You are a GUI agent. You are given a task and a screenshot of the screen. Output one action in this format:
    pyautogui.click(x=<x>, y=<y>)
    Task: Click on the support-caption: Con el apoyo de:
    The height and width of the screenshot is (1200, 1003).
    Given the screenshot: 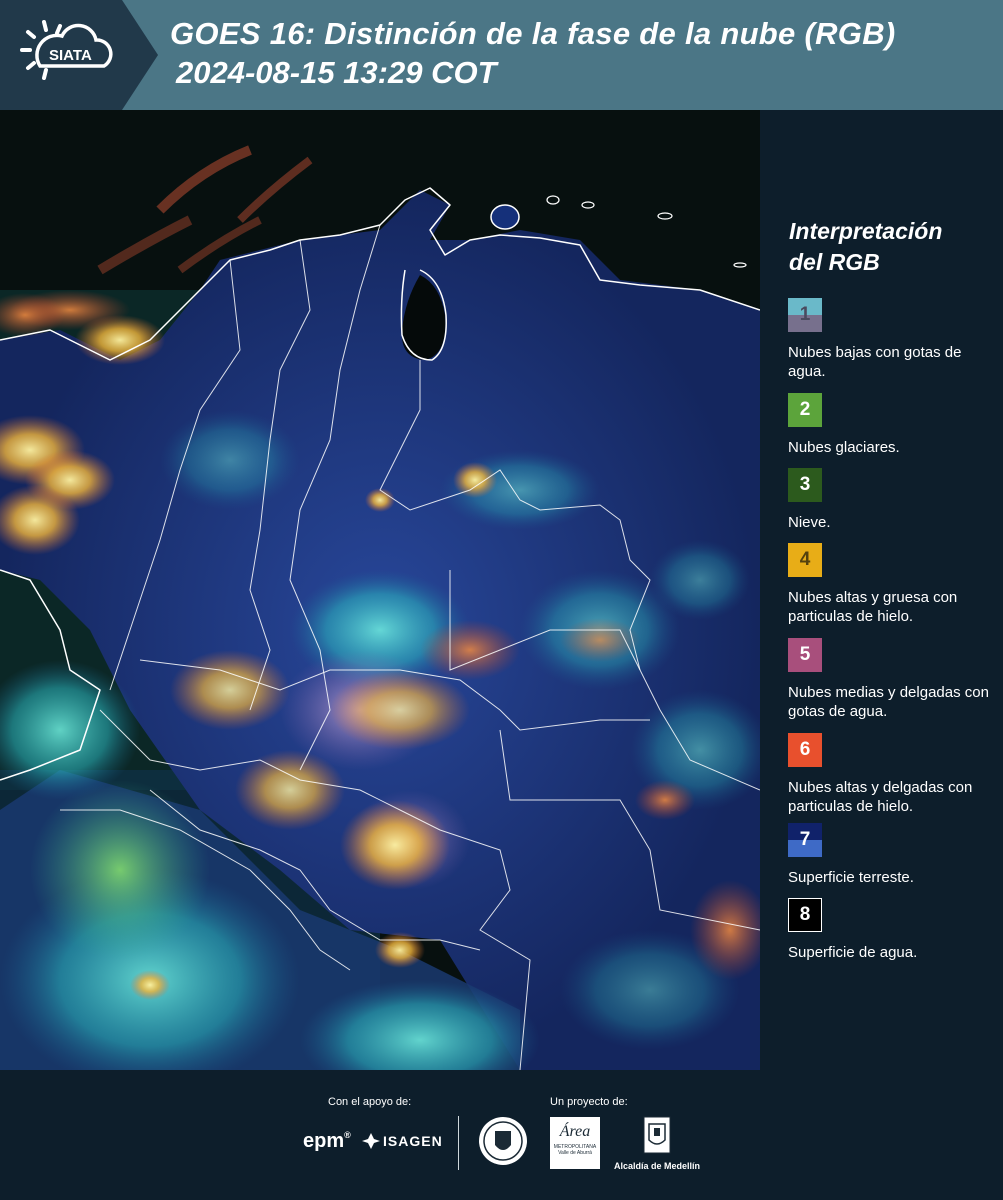 What is the action you would take?
    pyautogui.click(x=370, y=1102)
    